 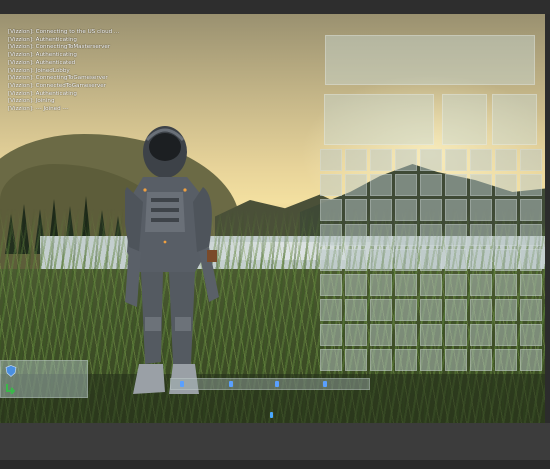 What do you see at coordinates (275, 7) in the screenshot?
I see `window-top-bar` at bounding box center [275, 7].